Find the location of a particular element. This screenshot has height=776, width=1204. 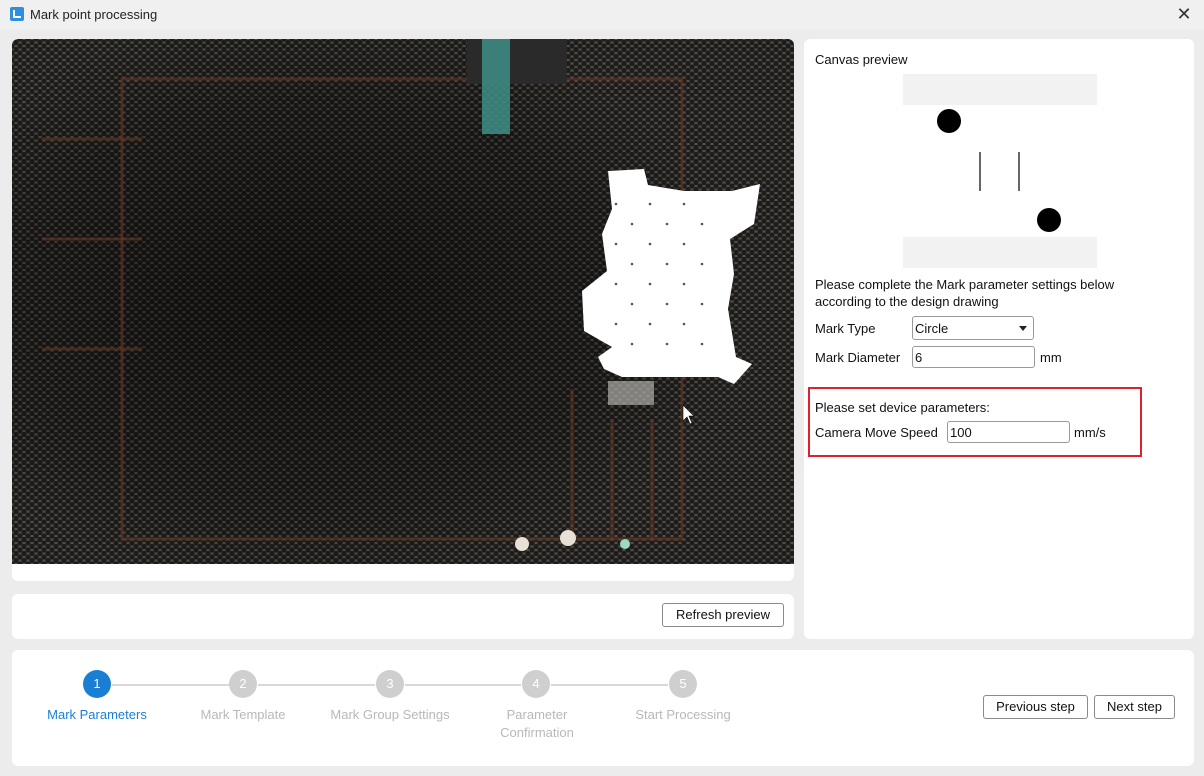

mark-type-select: Circle is located at coordinates (973, 328).